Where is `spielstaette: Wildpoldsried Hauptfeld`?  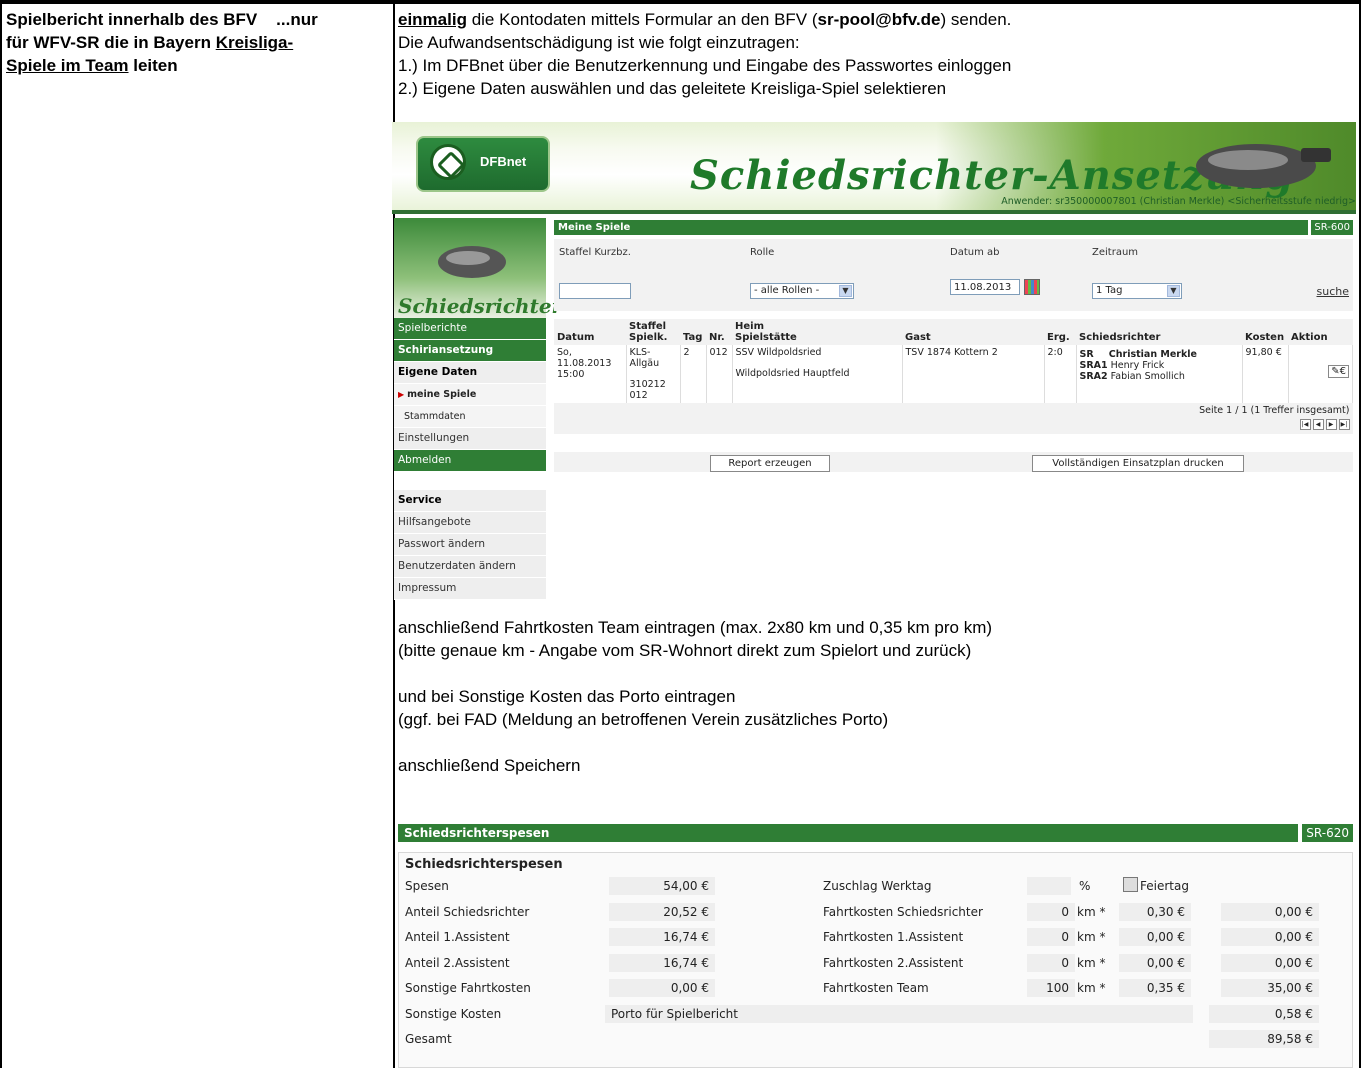
spielstaette: Wildpoldsried Hauptfeld is located at coordinates (792, 373).